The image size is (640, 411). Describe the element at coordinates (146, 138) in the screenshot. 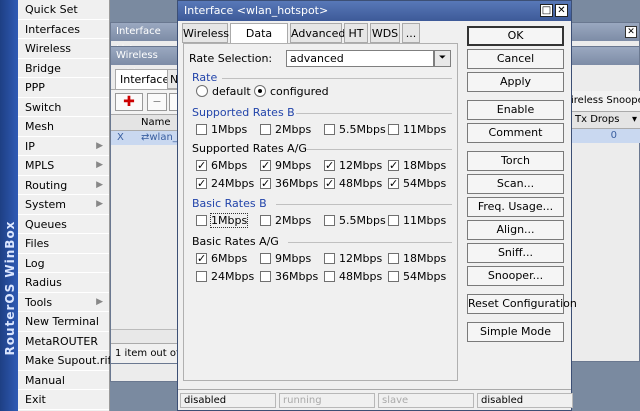

I see `table-row: X ⇄wlan_` at that location.